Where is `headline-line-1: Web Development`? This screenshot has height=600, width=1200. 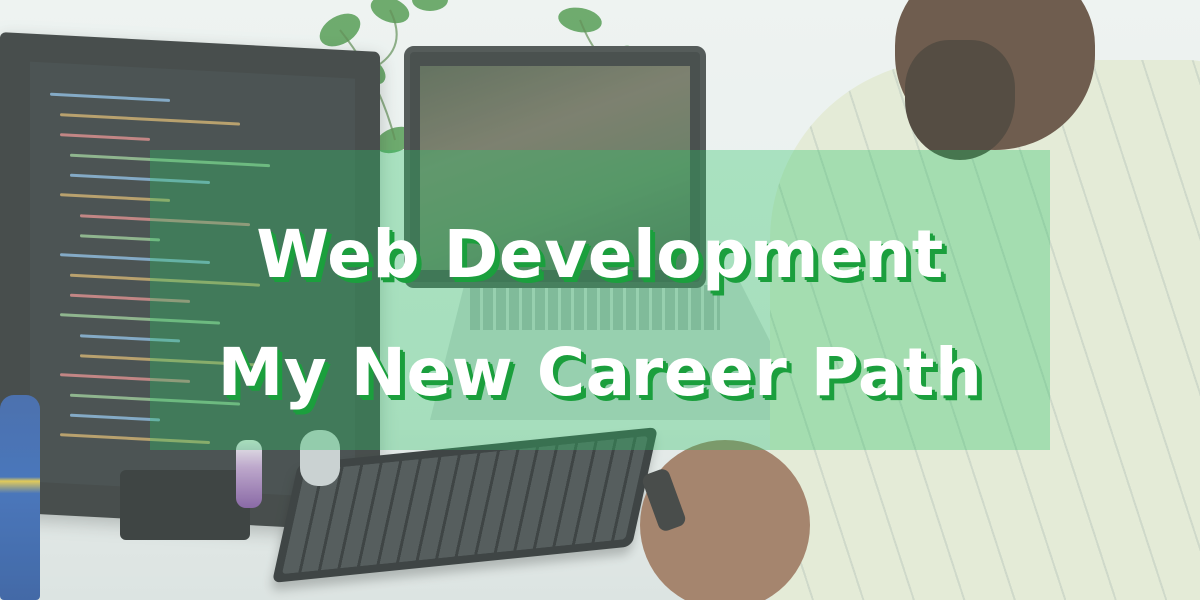 headline-line-1: Web Development is located at coordinates (600, 254).